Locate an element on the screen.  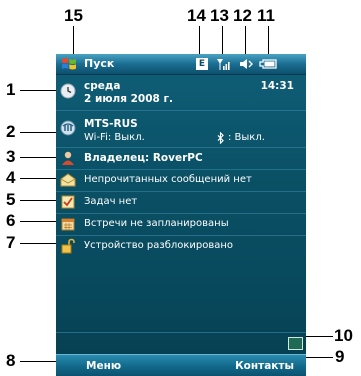
callout-11: 11 is located at coordinates (266, 15).